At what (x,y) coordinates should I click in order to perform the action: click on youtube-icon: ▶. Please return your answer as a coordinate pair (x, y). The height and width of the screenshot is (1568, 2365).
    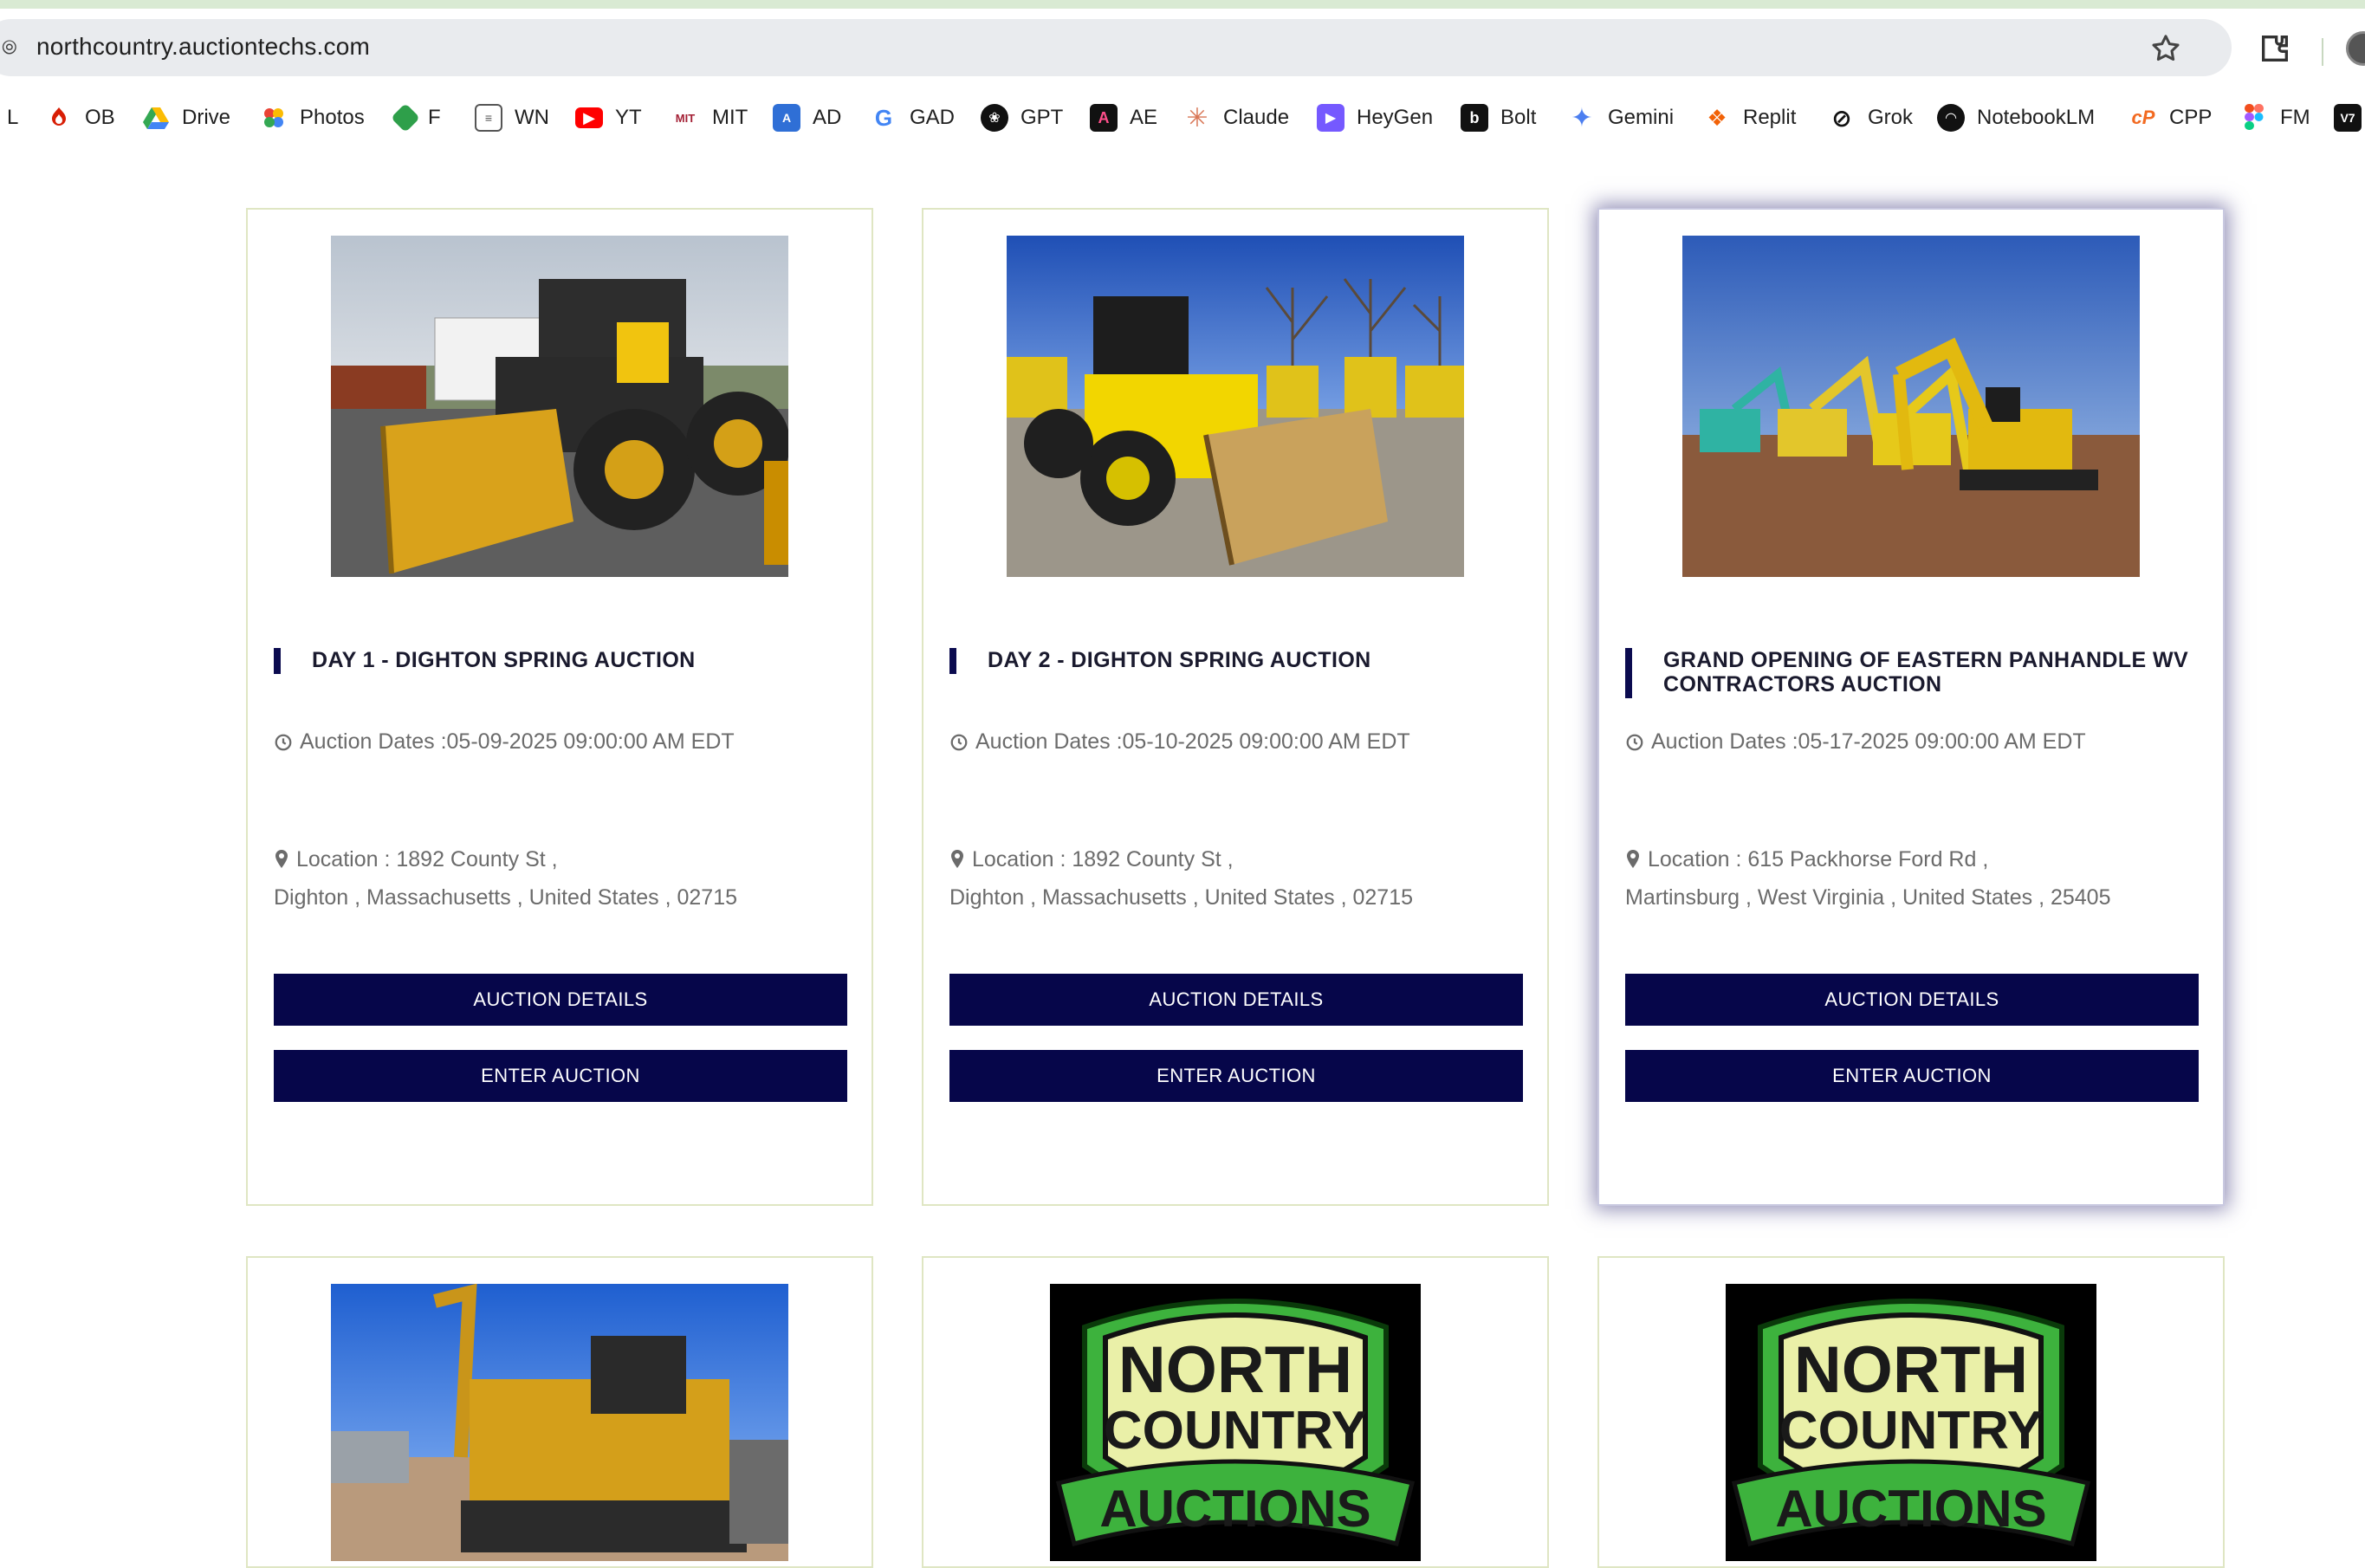
    Looking at the image, I should click on (589, 117).